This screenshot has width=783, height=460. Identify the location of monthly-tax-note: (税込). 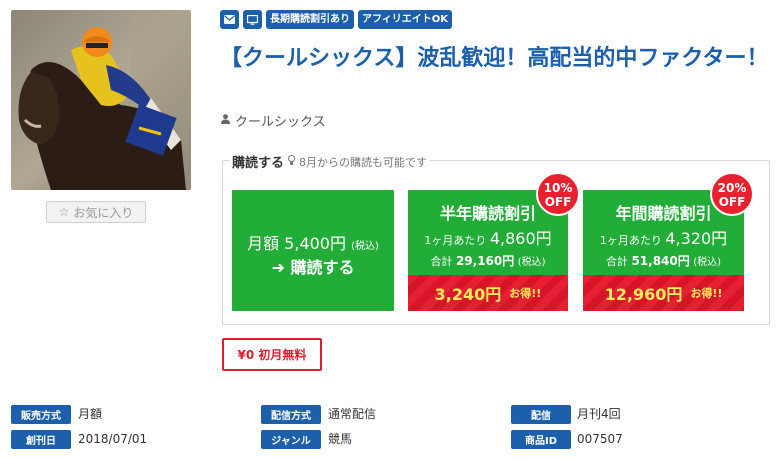
(365, 246).